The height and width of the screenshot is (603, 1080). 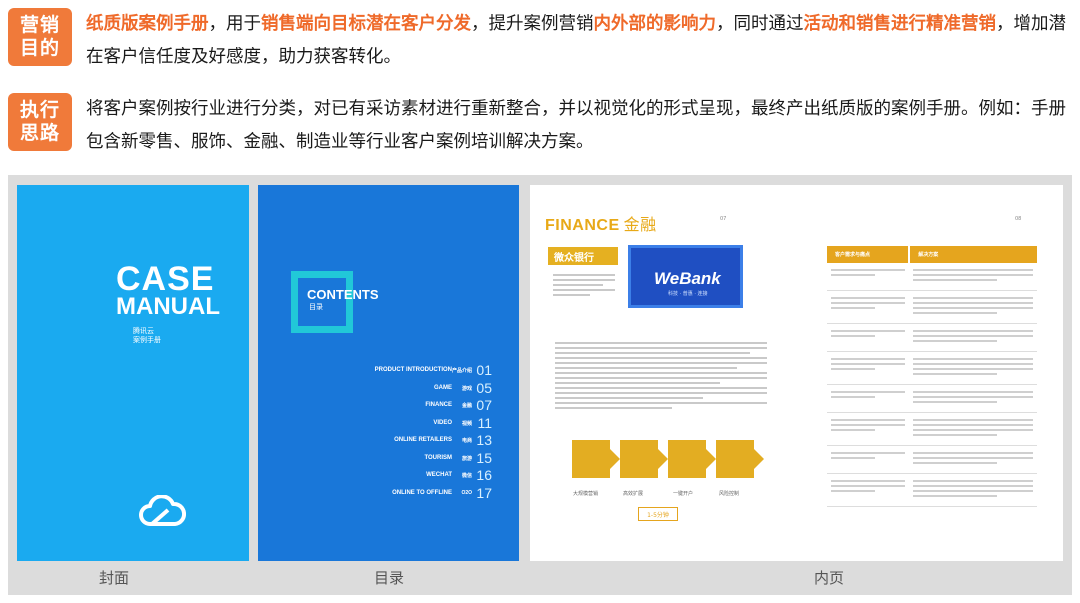 What do you see at coordinates (683, 494) in the screenshot?
I see `icon-label-3: 一键开户` at bounding box center [683, 494].